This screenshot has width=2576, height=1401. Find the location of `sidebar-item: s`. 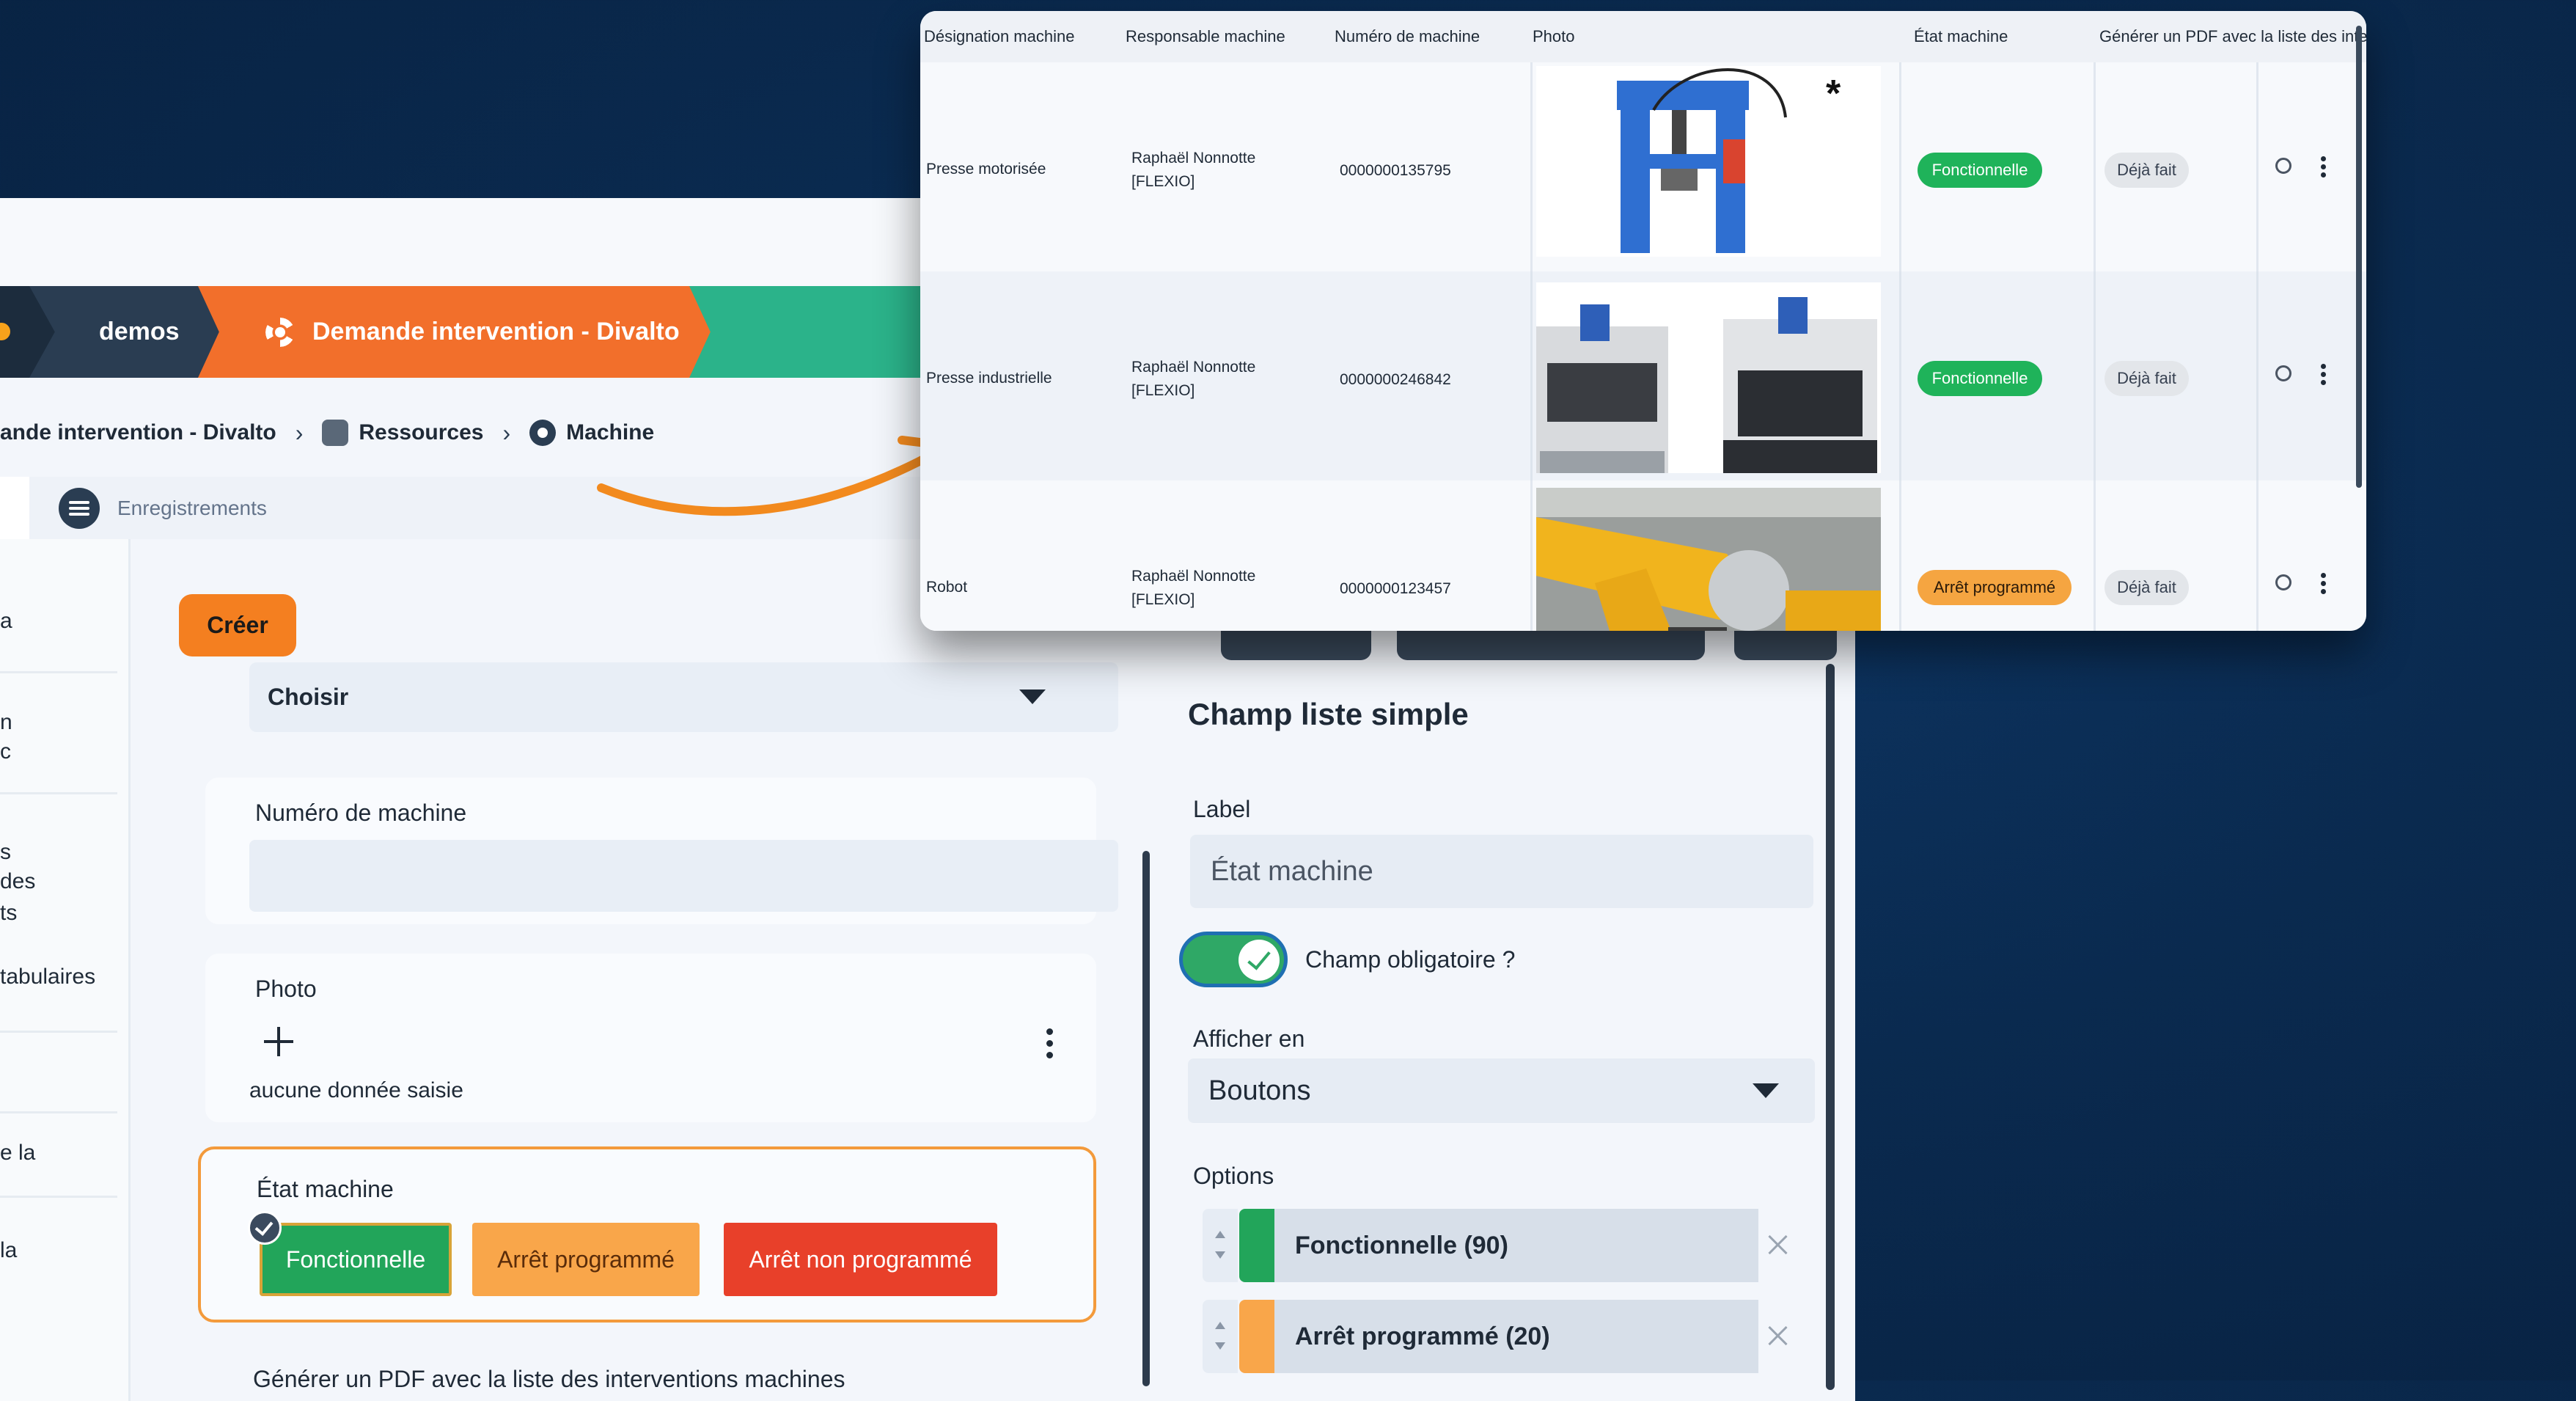

sidebar-item: s is located at coordinates (6, 852).